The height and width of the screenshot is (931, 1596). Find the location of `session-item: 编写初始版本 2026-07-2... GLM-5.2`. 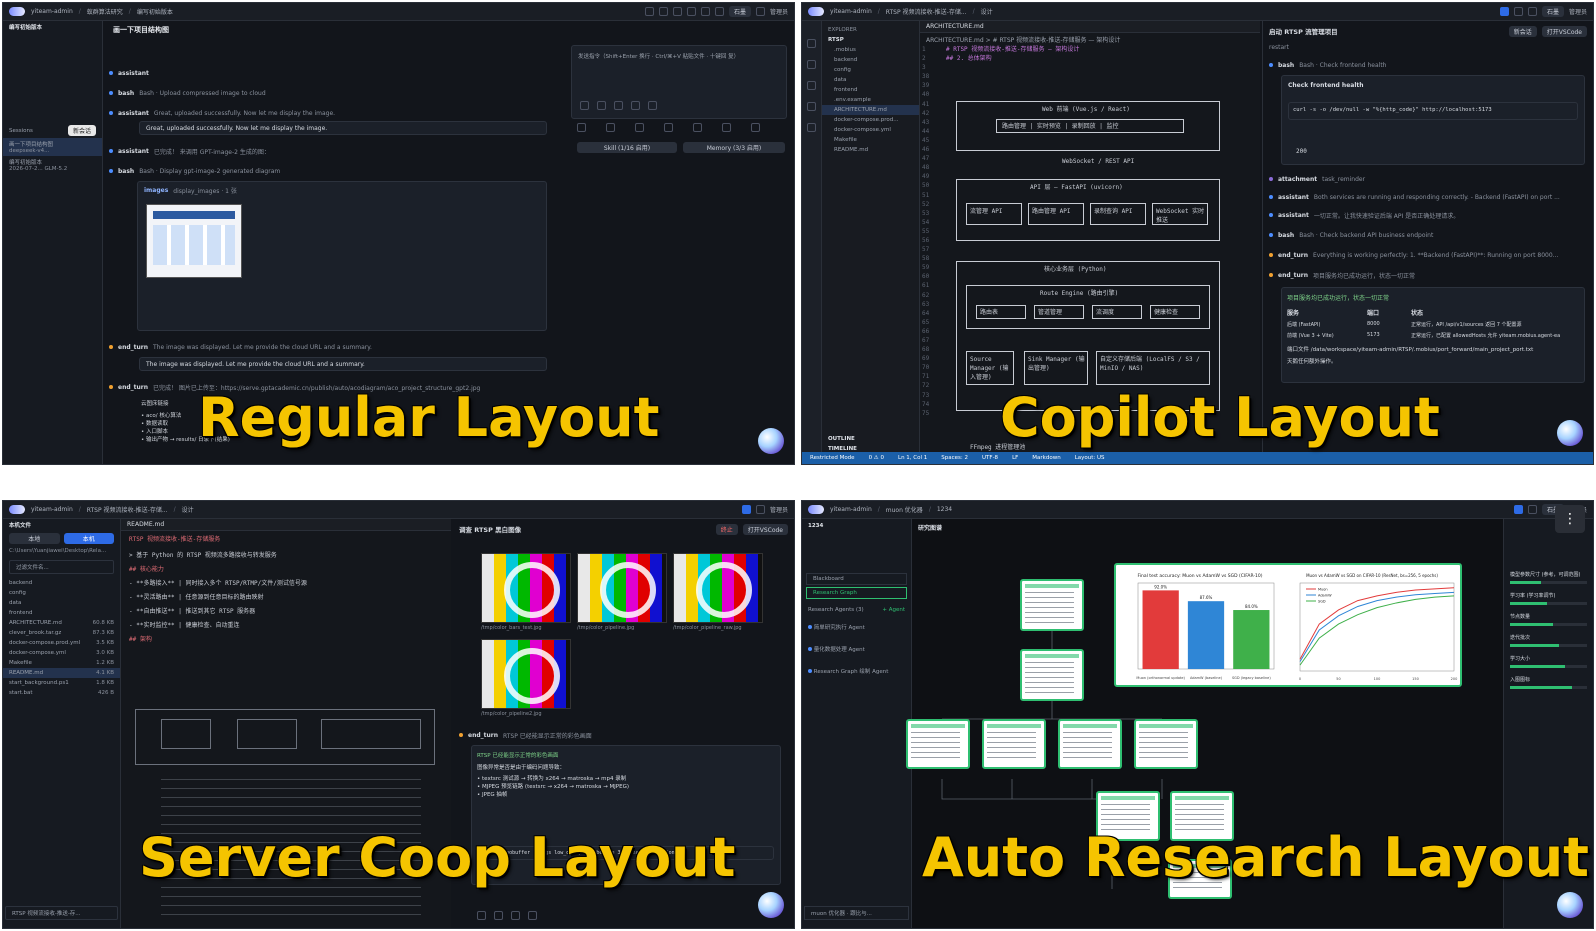

session-item: 编写初始版本 2026-07-2... GLM-5.2 is located at coordinates (52, 165).